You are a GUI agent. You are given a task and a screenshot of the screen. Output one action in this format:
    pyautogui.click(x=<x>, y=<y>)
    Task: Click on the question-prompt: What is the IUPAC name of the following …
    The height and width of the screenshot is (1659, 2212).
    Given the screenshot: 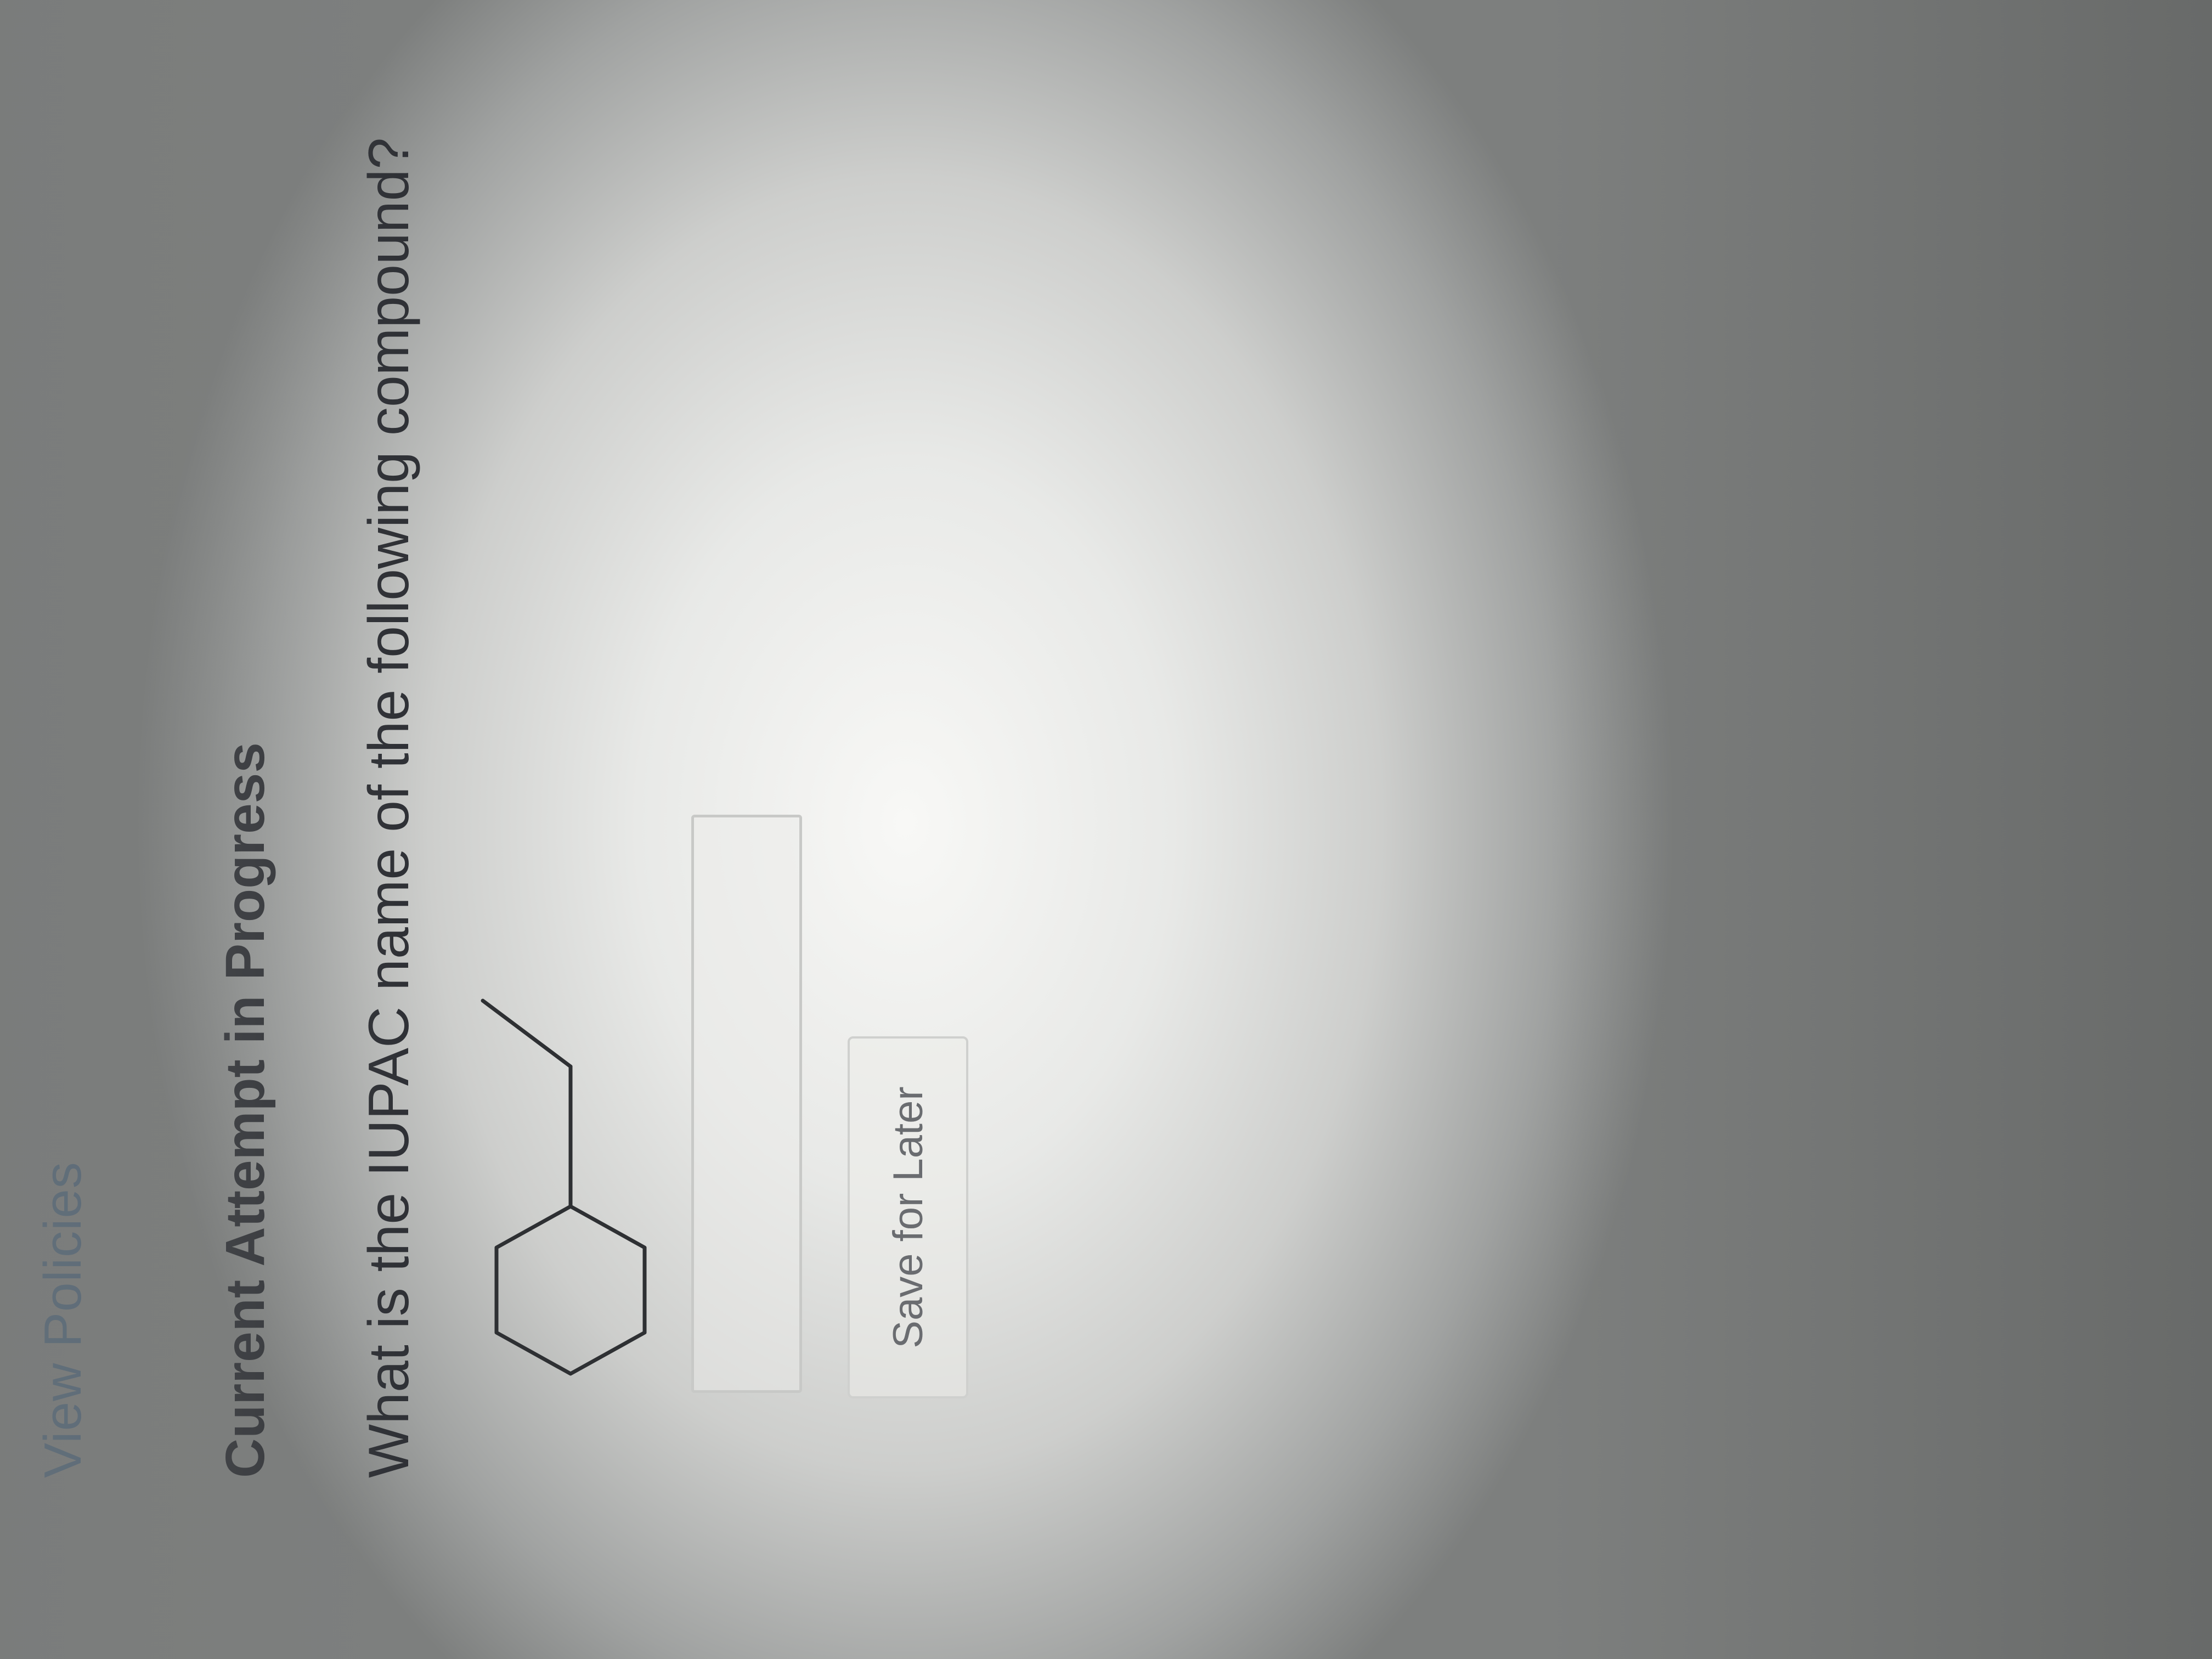 What is the action you would take?
    pyautogui.click(x=389, y=807)
    